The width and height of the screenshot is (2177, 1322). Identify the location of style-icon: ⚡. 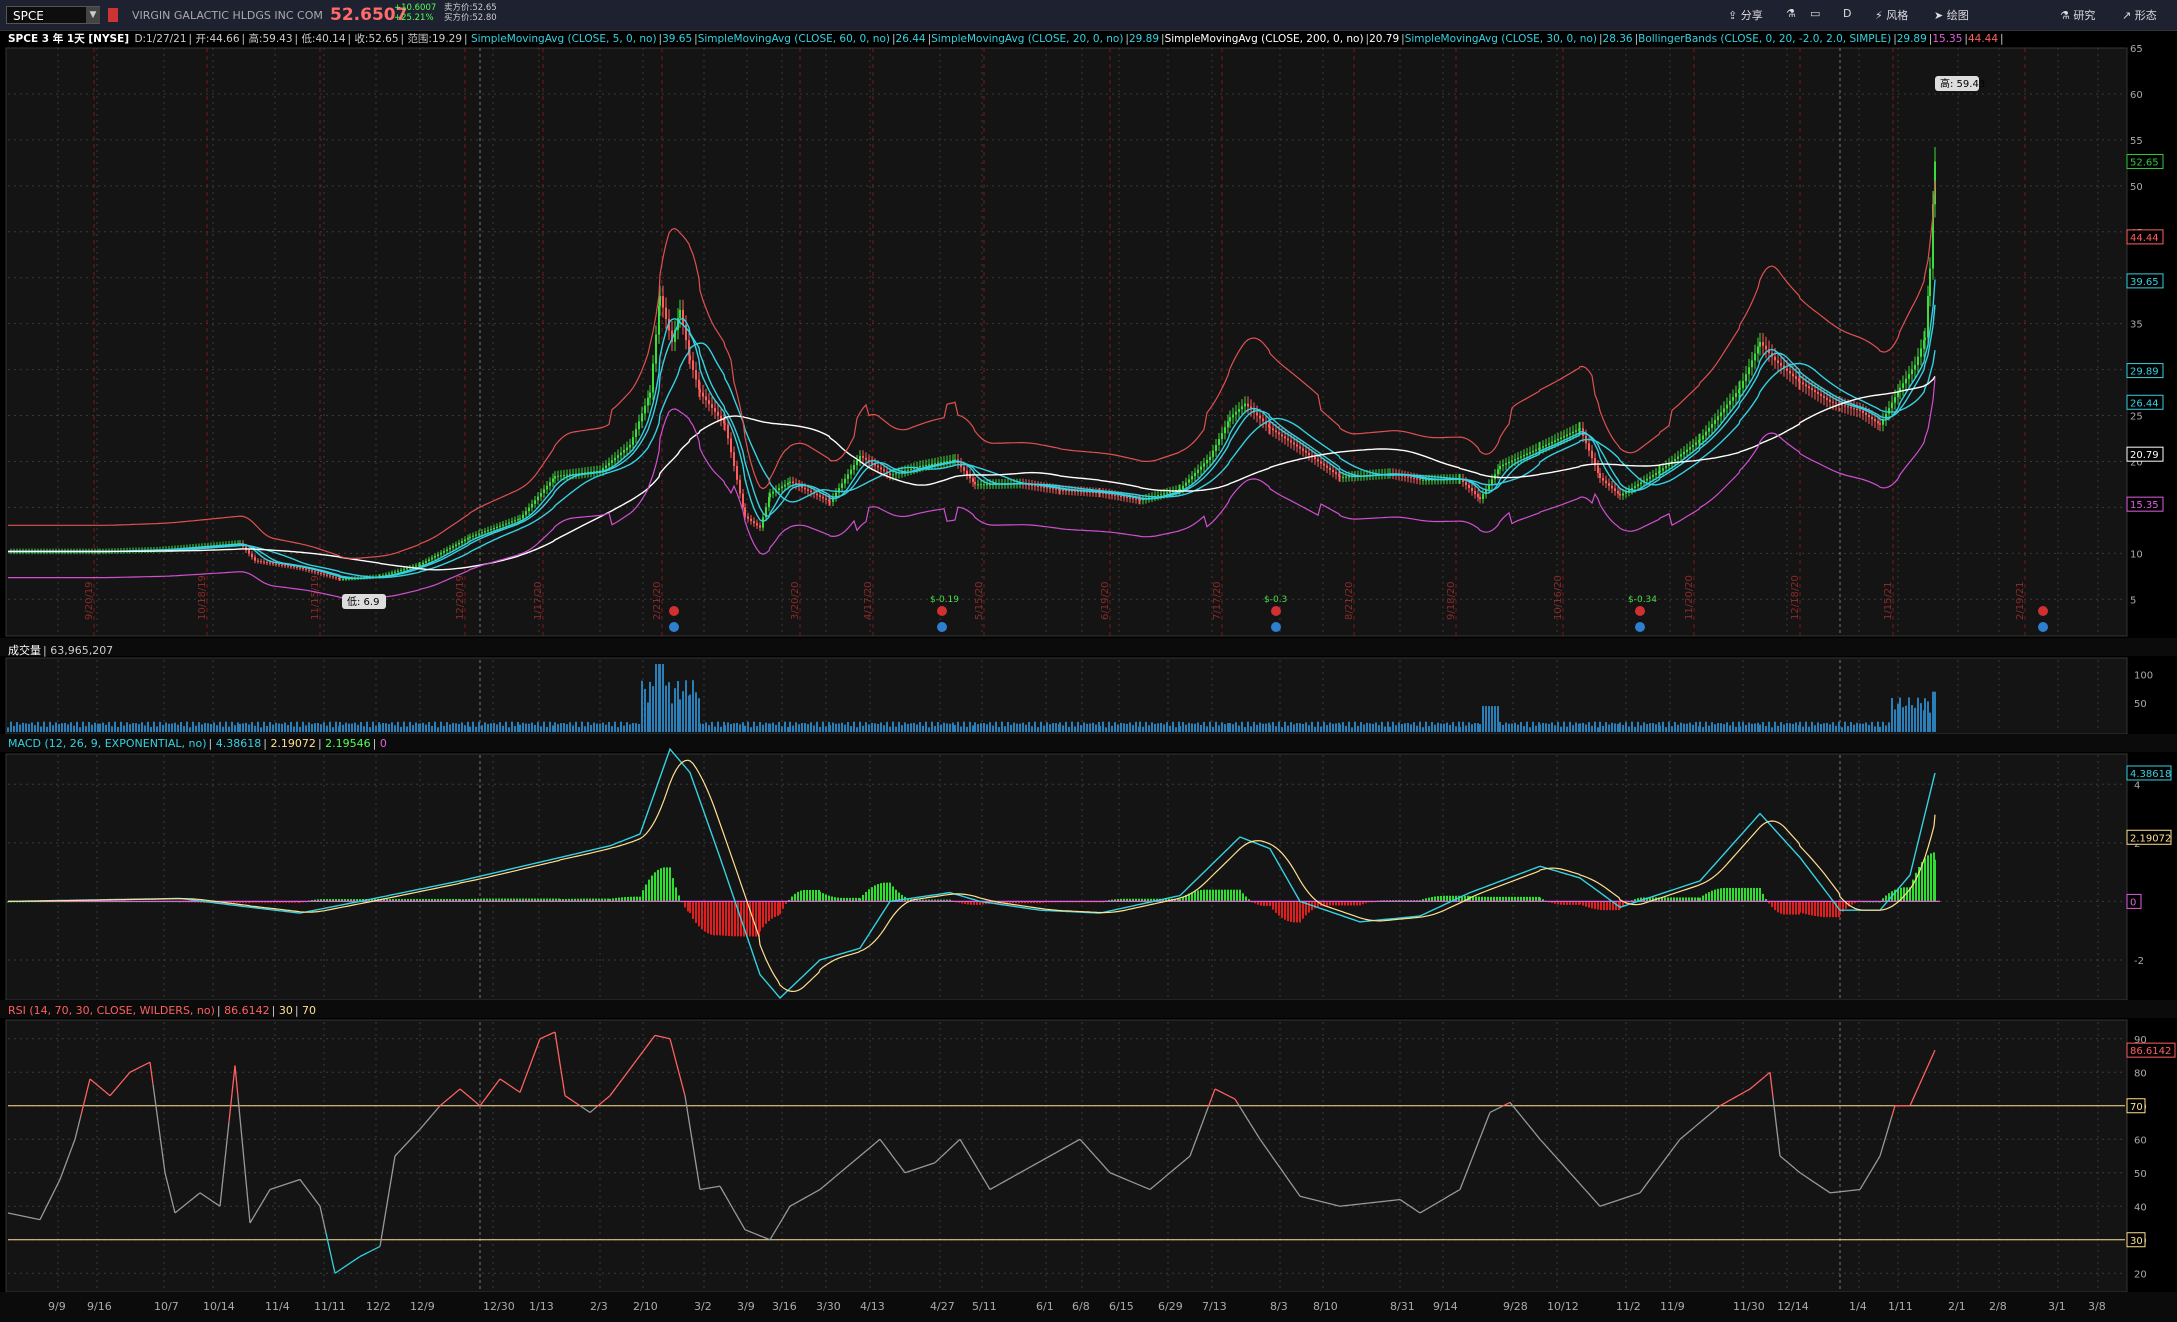
(1879, 15).